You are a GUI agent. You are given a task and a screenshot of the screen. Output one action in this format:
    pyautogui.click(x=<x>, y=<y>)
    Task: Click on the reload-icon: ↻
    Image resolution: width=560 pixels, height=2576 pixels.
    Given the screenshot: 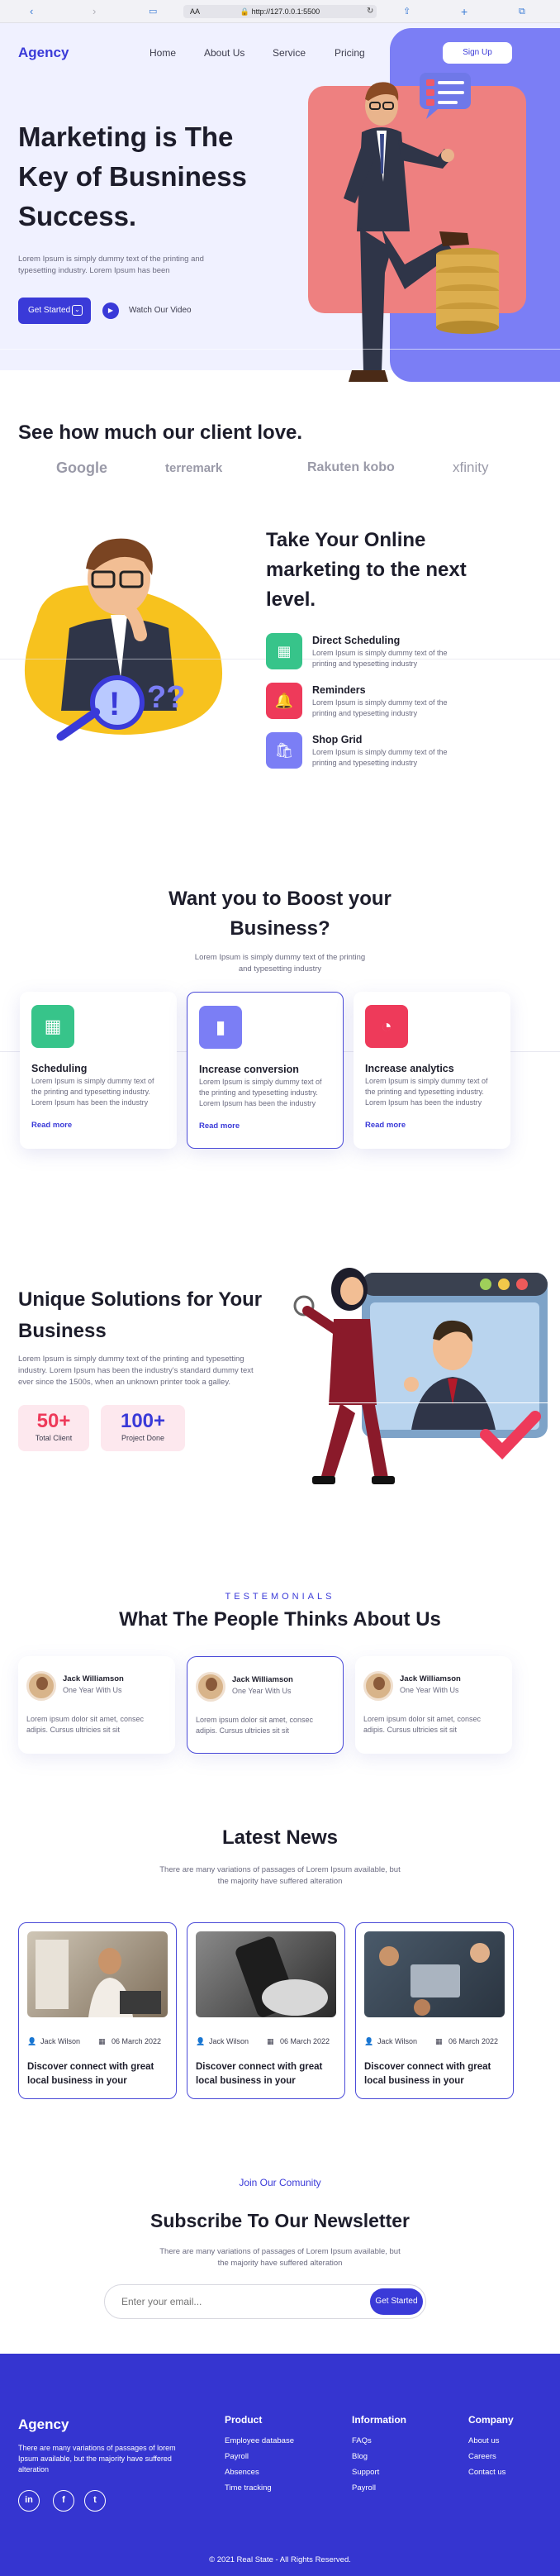 What is the action you would take?
    pyautogui.click(x=370, y=12)
    